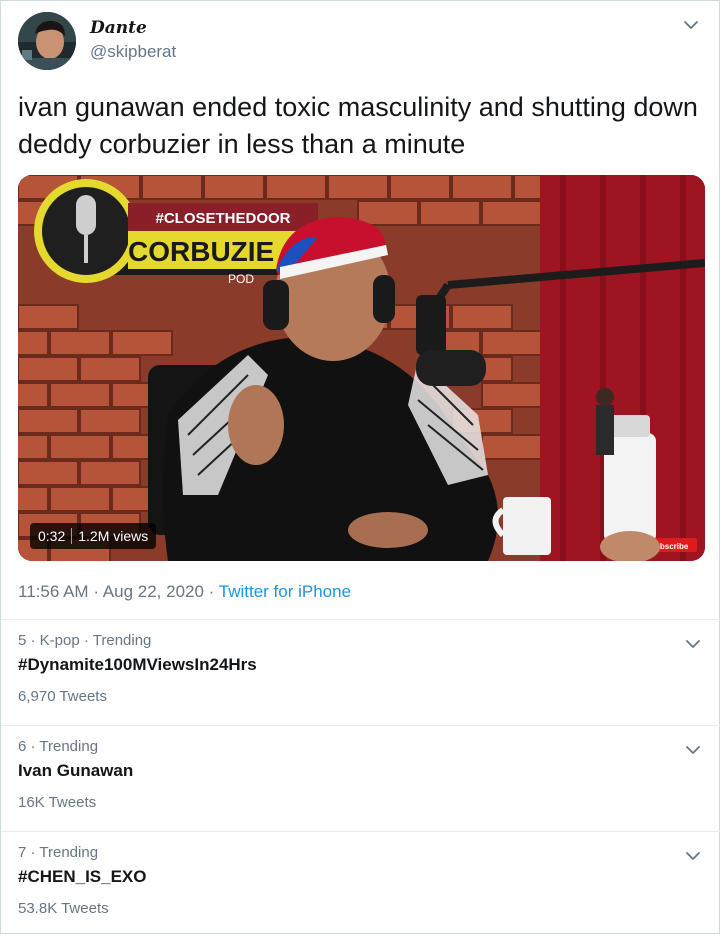 Image resolution: width=720 pixels, height=934 pixels. What do you see at coordinates (85, 640) in the screenshot?
I see `trend-context: 5 · K-pop · Trending` at bounding box center [85, 640].